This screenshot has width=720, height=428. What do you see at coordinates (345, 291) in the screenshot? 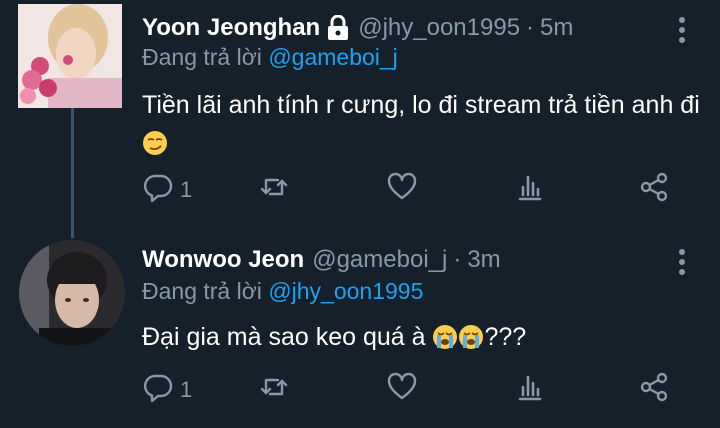
I see `mention-link: @jhy_oon1995` at bounding box center [345, 291].